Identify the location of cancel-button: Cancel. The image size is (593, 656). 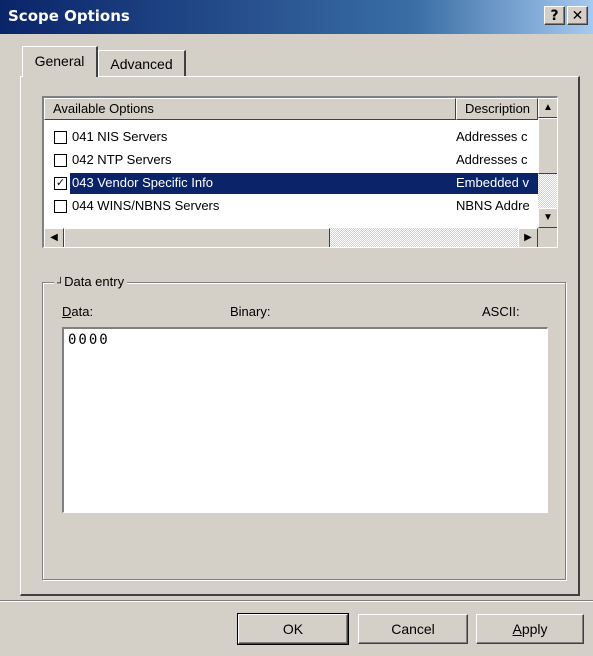
(413, 629).